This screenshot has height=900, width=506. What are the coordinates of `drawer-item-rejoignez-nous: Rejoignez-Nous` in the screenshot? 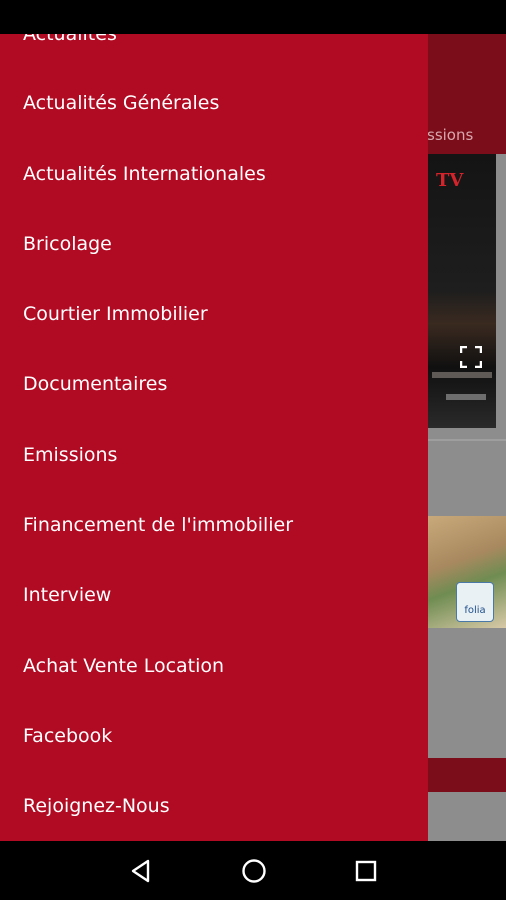 It's located at (96, 806).